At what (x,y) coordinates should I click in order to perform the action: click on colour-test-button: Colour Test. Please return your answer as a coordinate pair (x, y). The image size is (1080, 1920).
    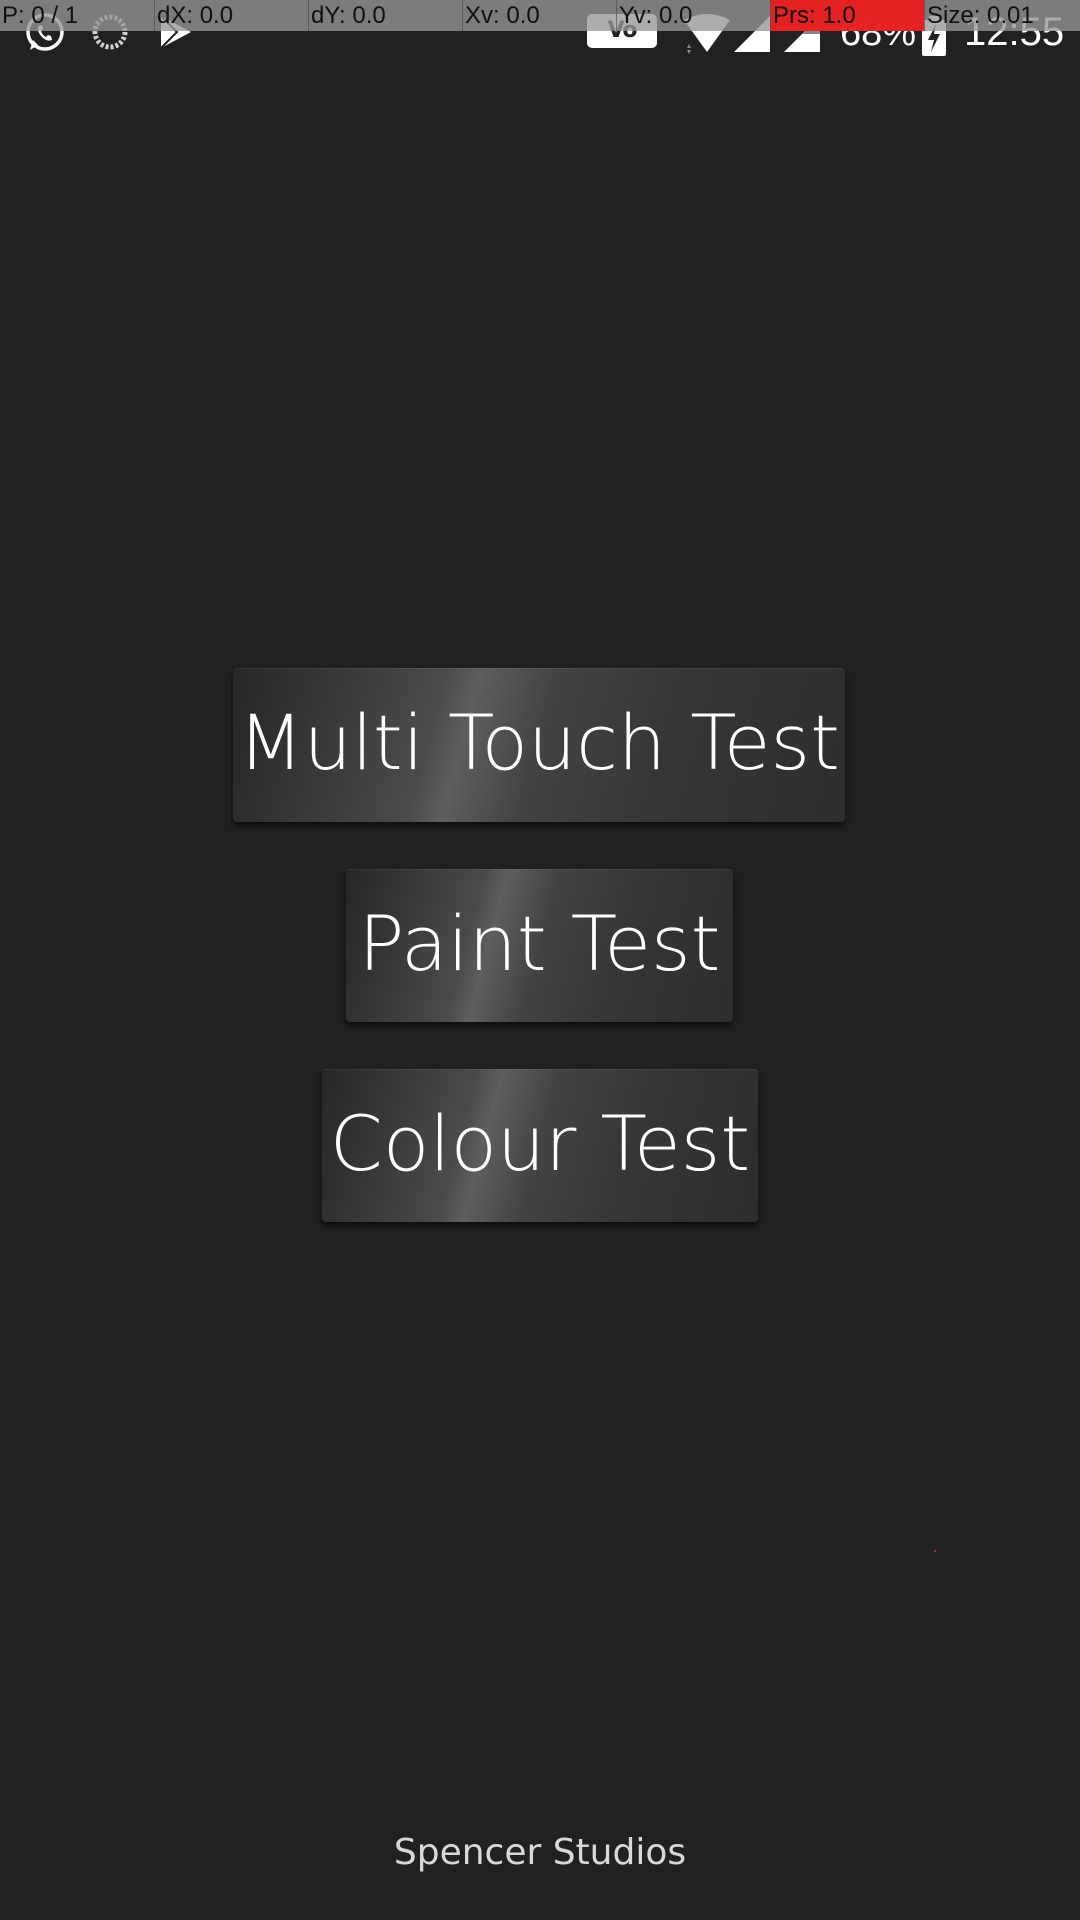
    Looking at the image, I should click on (540, 1145).